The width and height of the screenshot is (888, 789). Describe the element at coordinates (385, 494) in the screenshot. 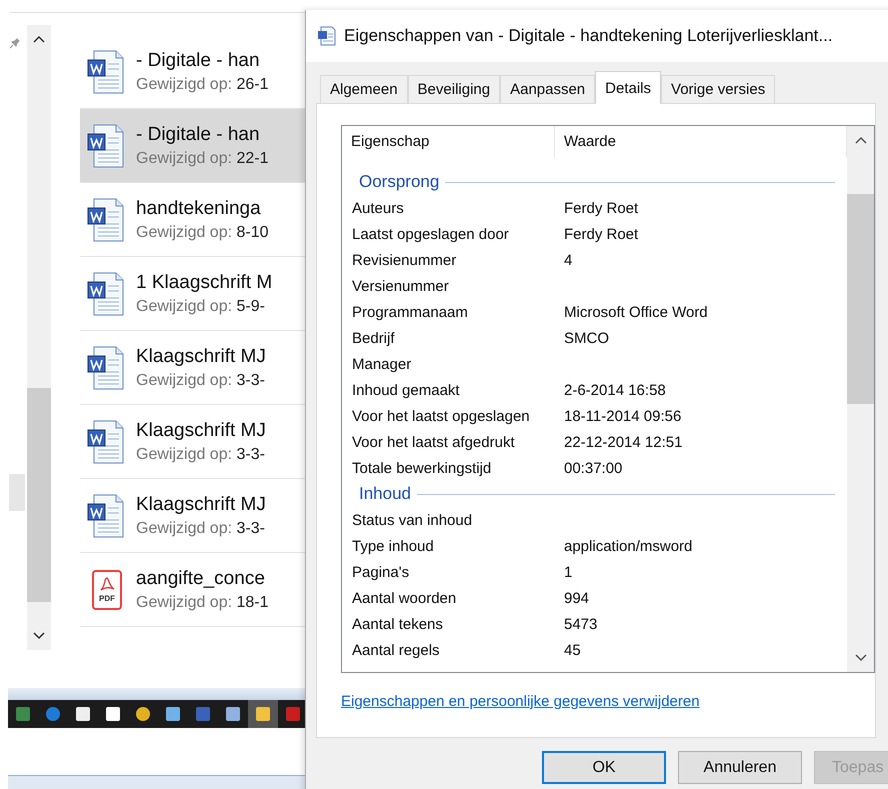

I see `section-heading: Inhoud` at that location.